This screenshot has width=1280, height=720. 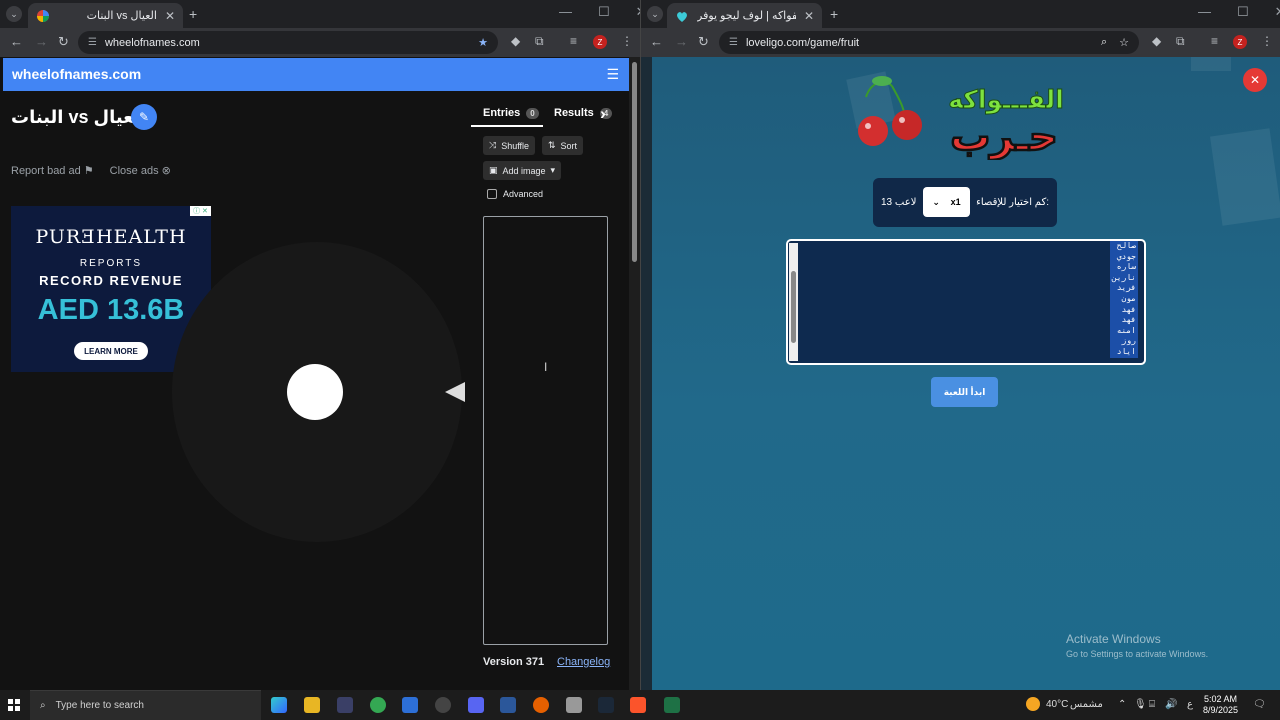 What do you see at coordinates (612, 74) in the screenshot?
I see `hamburger-menu-icon: ☰` at bounding box center [612, 74].